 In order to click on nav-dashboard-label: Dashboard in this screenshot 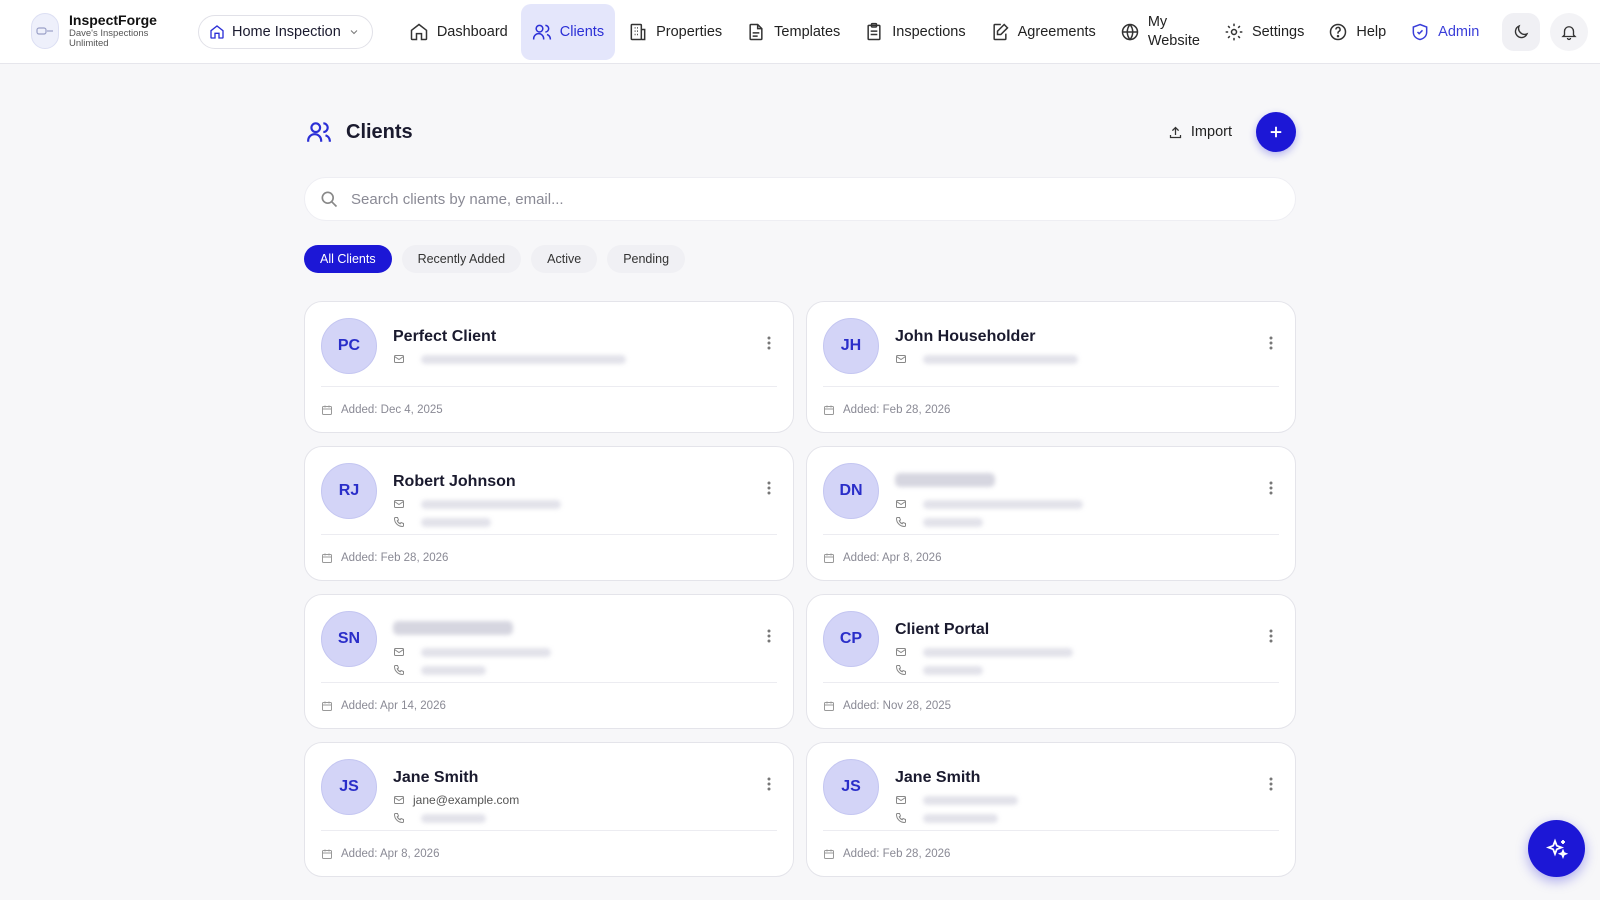, I will do `click(472, 31)`.